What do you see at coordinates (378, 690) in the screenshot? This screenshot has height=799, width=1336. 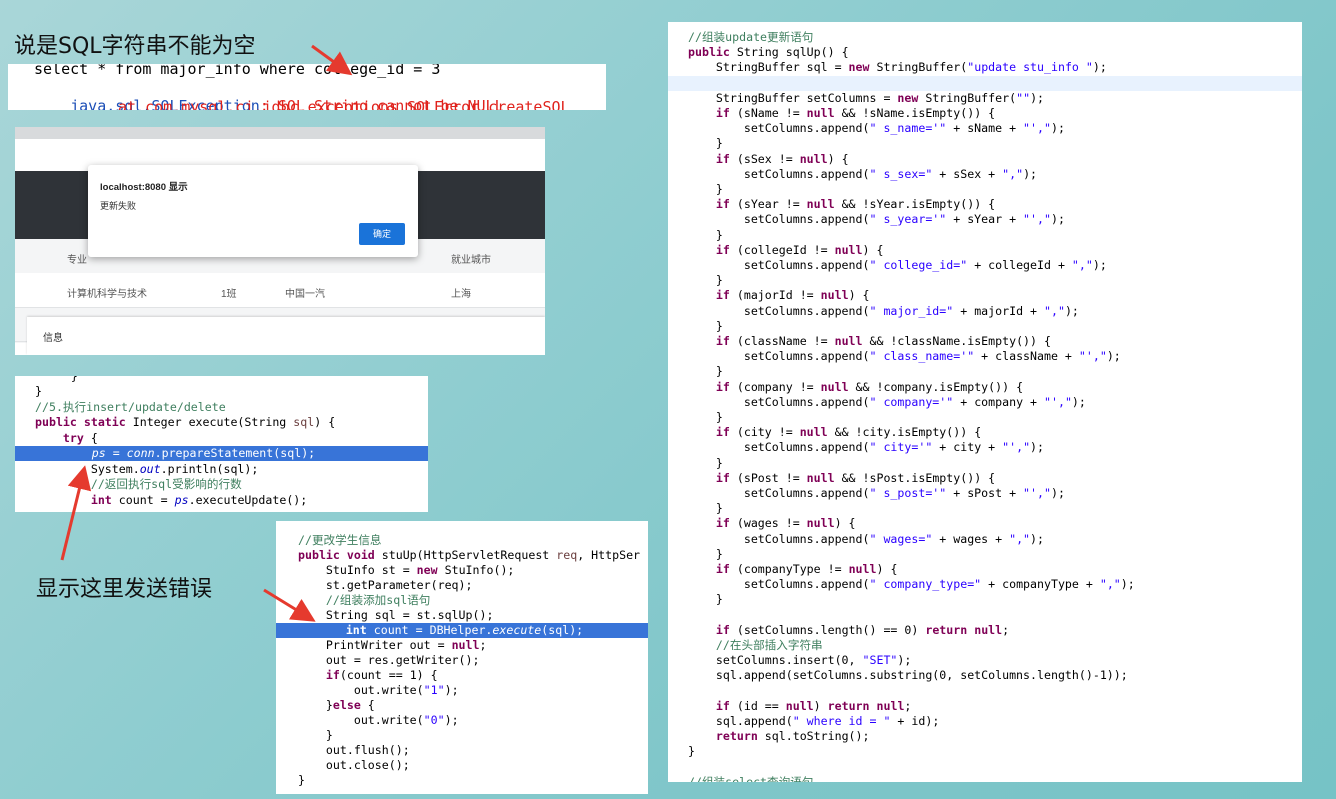 I see `code-line: out.write("1");` at bounding box center [378, 690].